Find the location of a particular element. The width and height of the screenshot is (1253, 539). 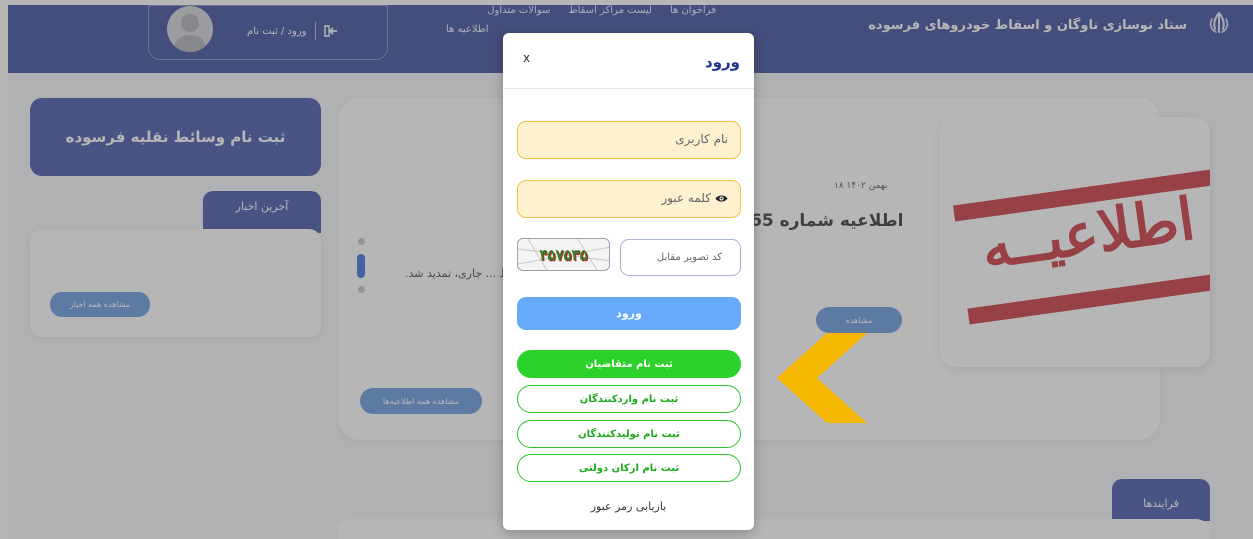

close-icon: x is located at coordinates (526, 58).